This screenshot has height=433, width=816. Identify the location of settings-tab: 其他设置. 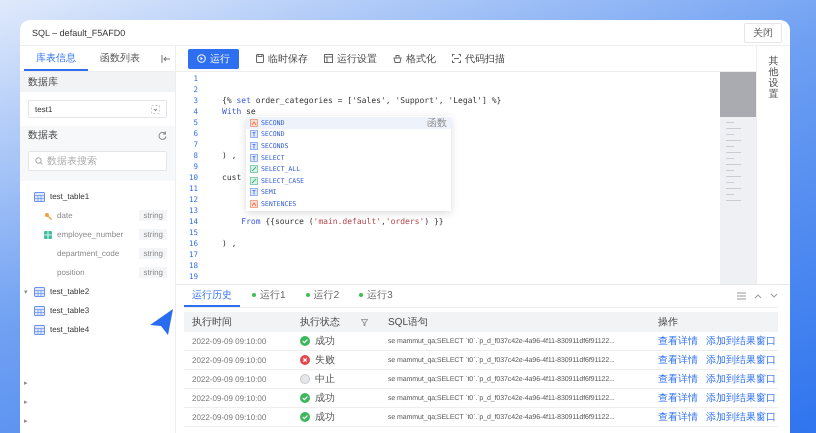
(773, 78).